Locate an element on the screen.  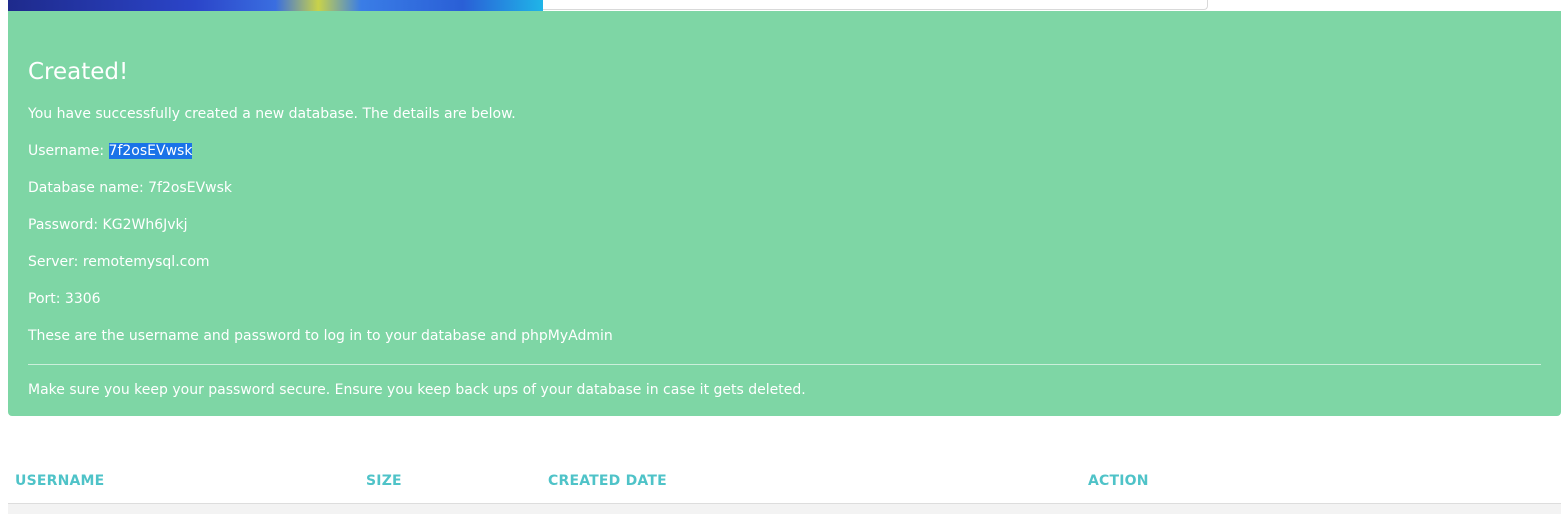
port-line: Port: 3306 is located at coordinates (64, 299).